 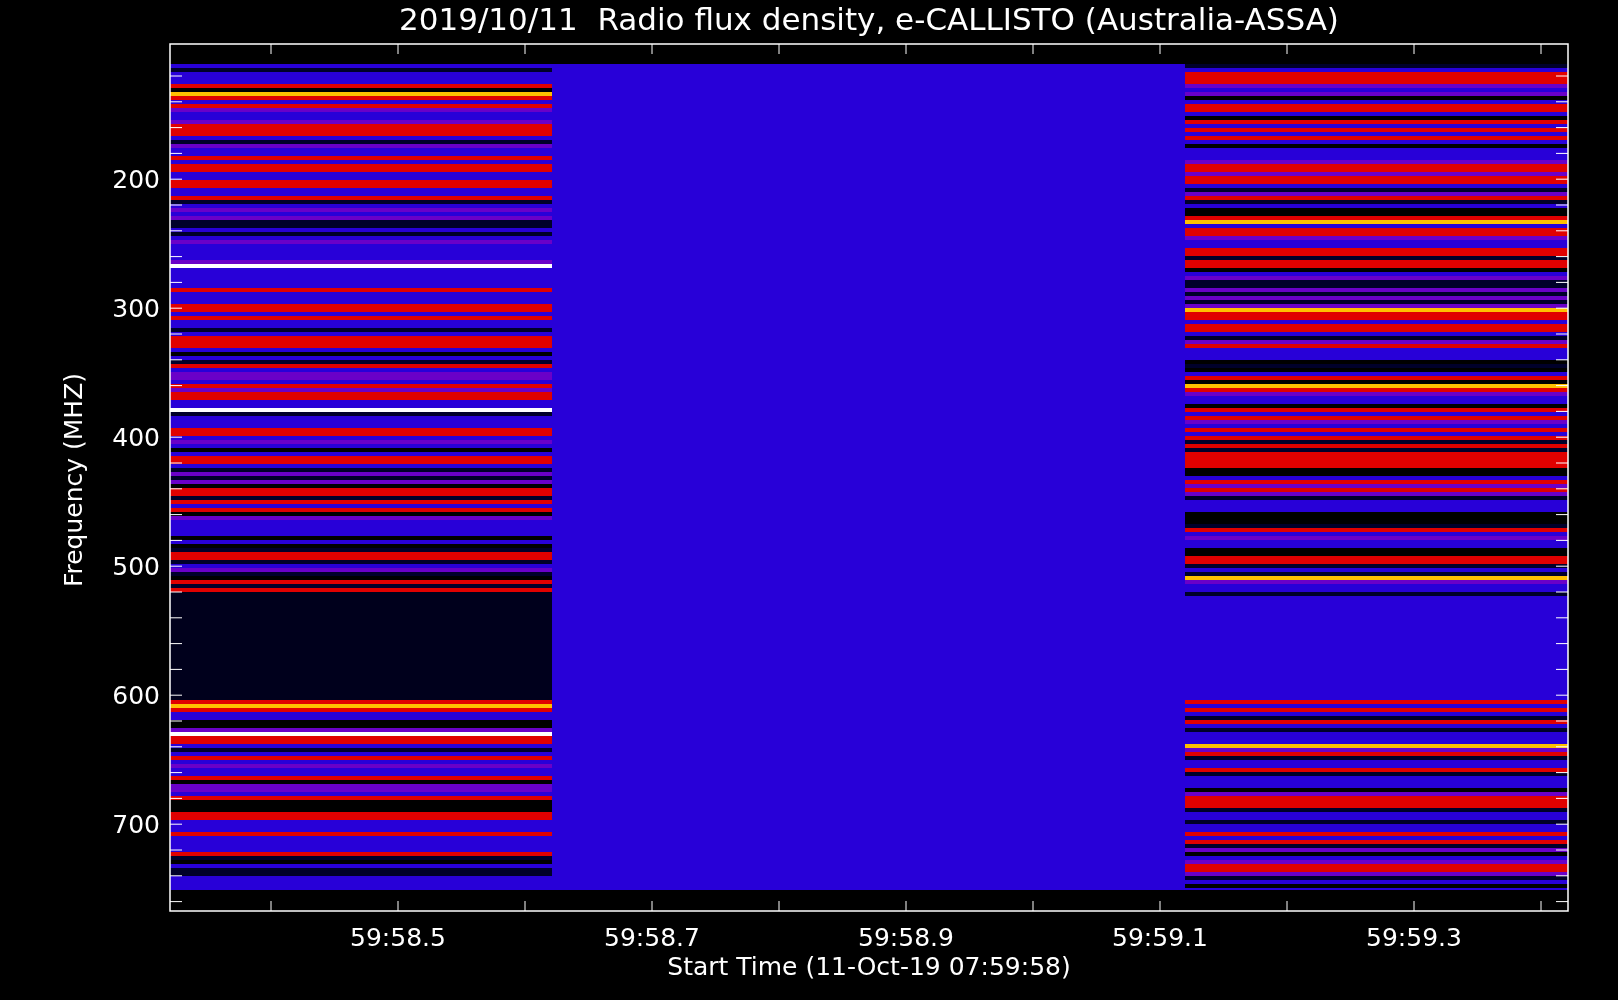 I want to click on tick-label: 500, so click(x=136, y=566).